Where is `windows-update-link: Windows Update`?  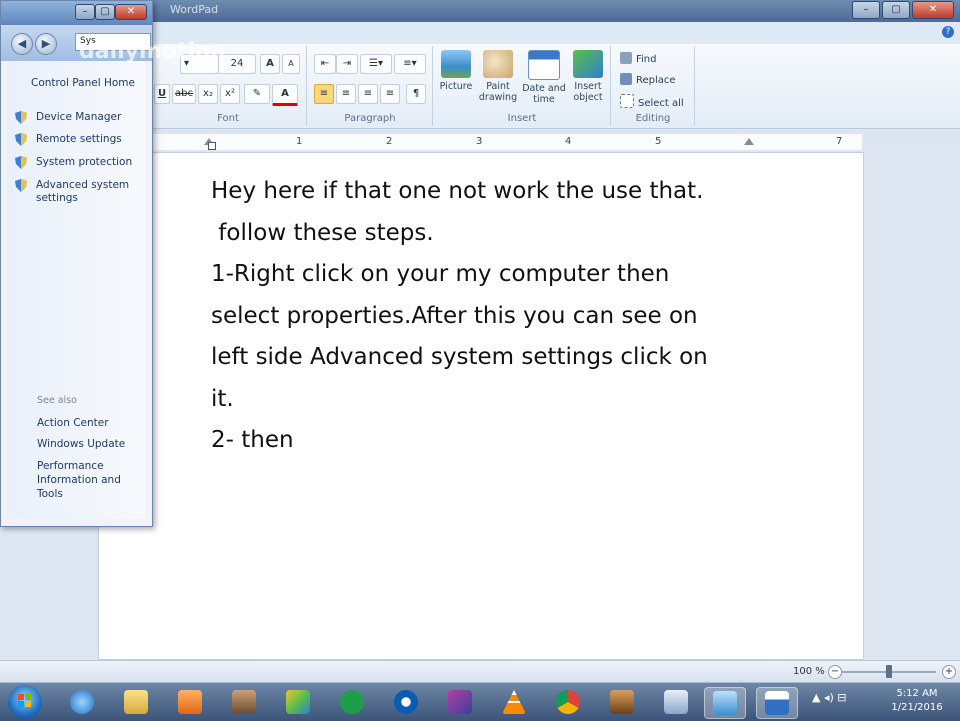 windows-update-link: Windows Update is located at coordinates (89, 444).